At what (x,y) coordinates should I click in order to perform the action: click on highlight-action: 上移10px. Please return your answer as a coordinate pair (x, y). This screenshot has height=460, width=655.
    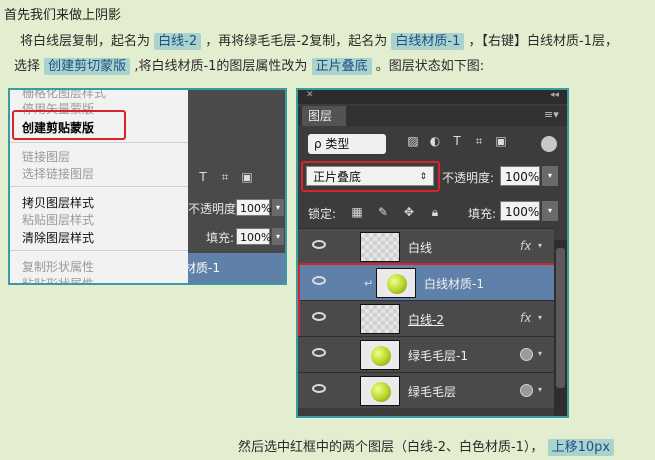
    Looking at the image, I should click on (581, 447).